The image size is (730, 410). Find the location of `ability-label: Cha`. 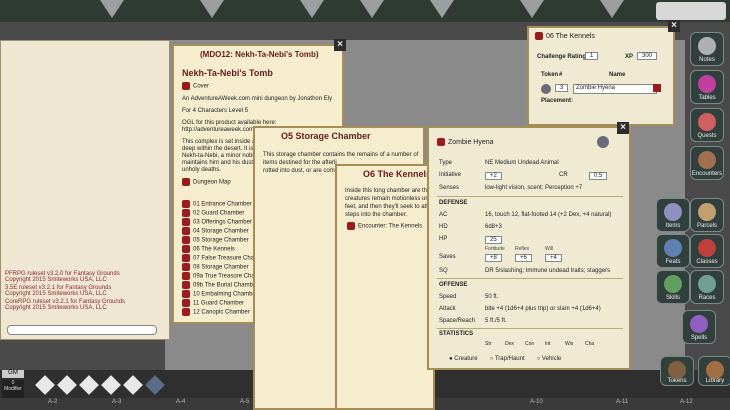

ability-label: Cha is located at coordinates (590, 344).